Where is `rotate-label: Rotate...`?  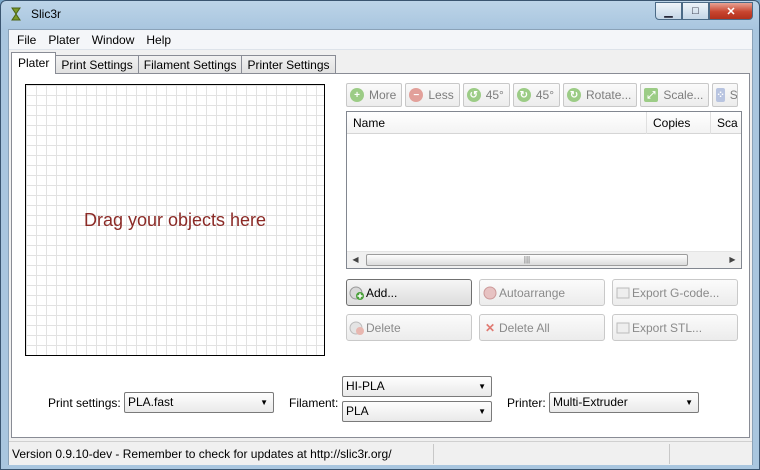
rotate-label: Rotate... is located at coordinates (609, 95).